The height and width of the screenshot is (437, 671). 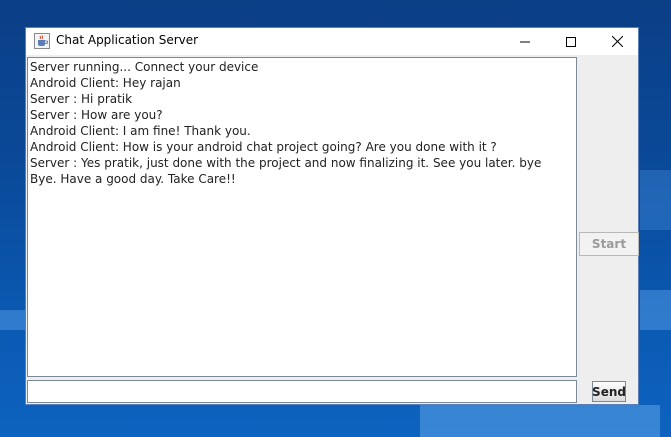 What do you see at coordinates (81, 99) in the screenshot?
I see `chat-line: Server : Hi pratik` at bounding box center [81, 99].